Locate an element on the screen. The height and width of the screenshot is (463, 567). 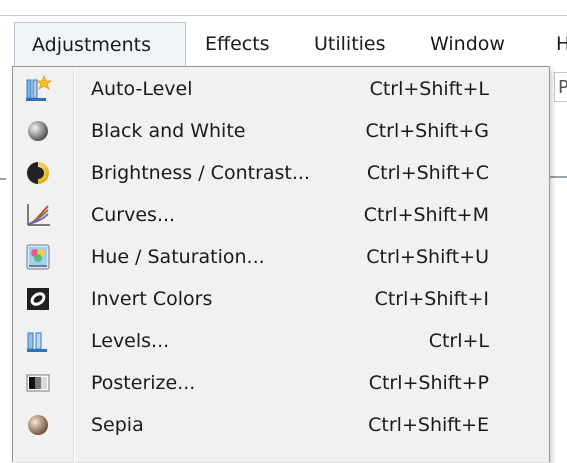
menu-item-shortcut: Ctrl+Shift+M is located at coordinates (426, 215).